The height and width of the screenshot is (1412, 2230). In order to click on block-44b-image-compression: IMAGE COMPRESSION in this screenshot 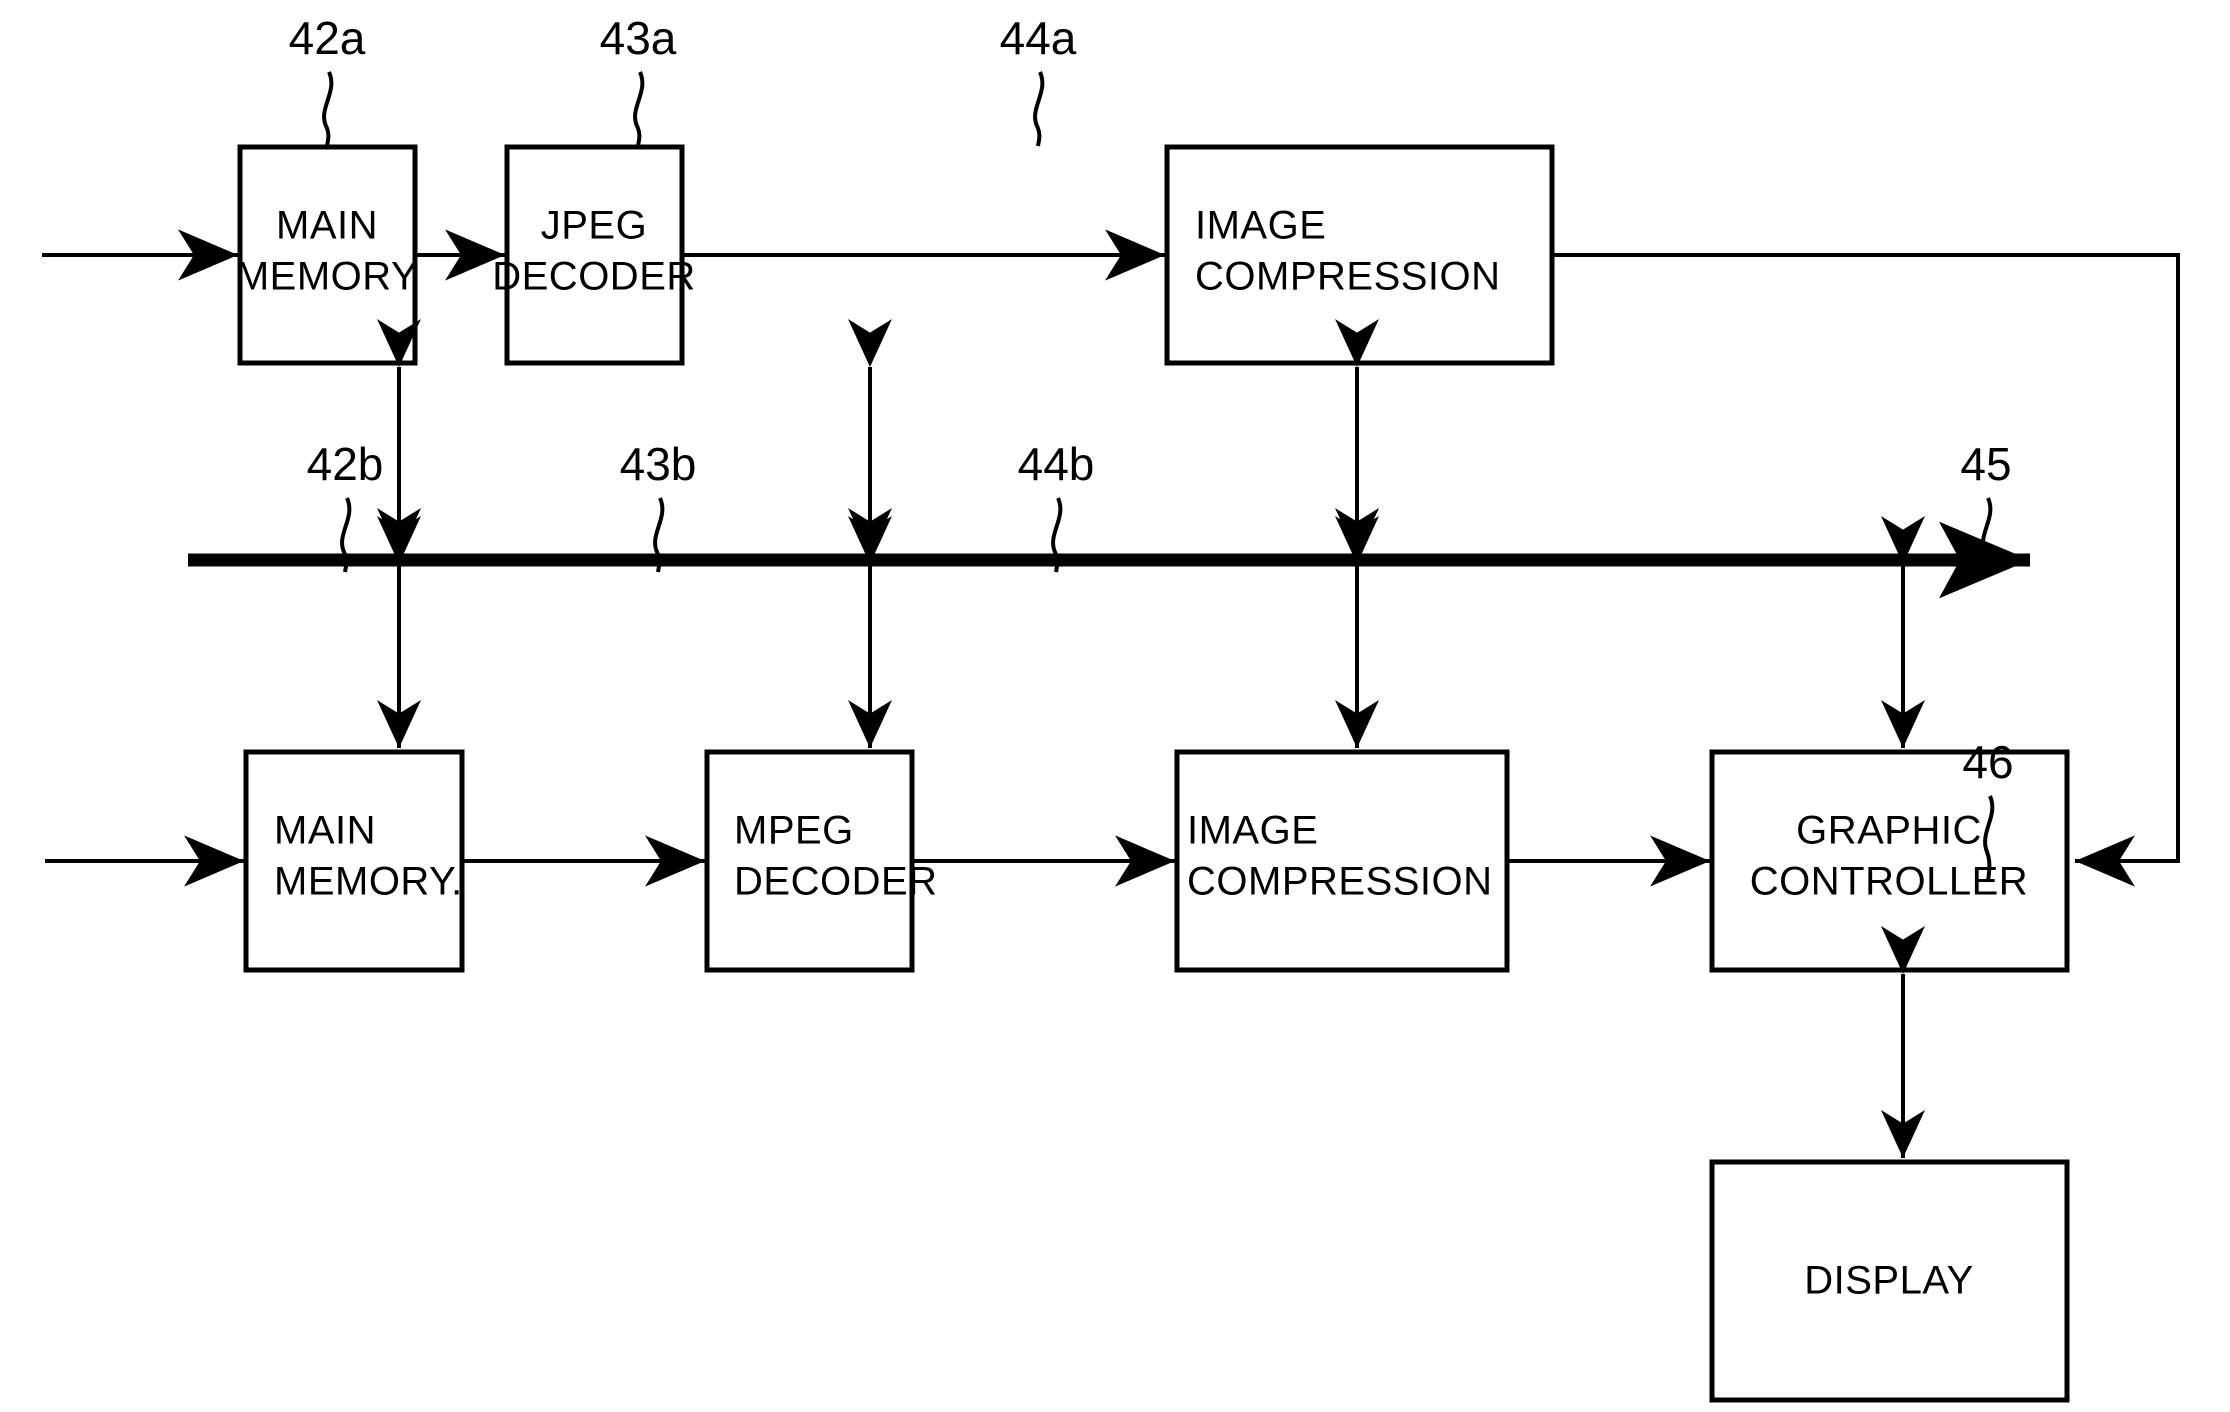, I will do `click(1342, 861)`.